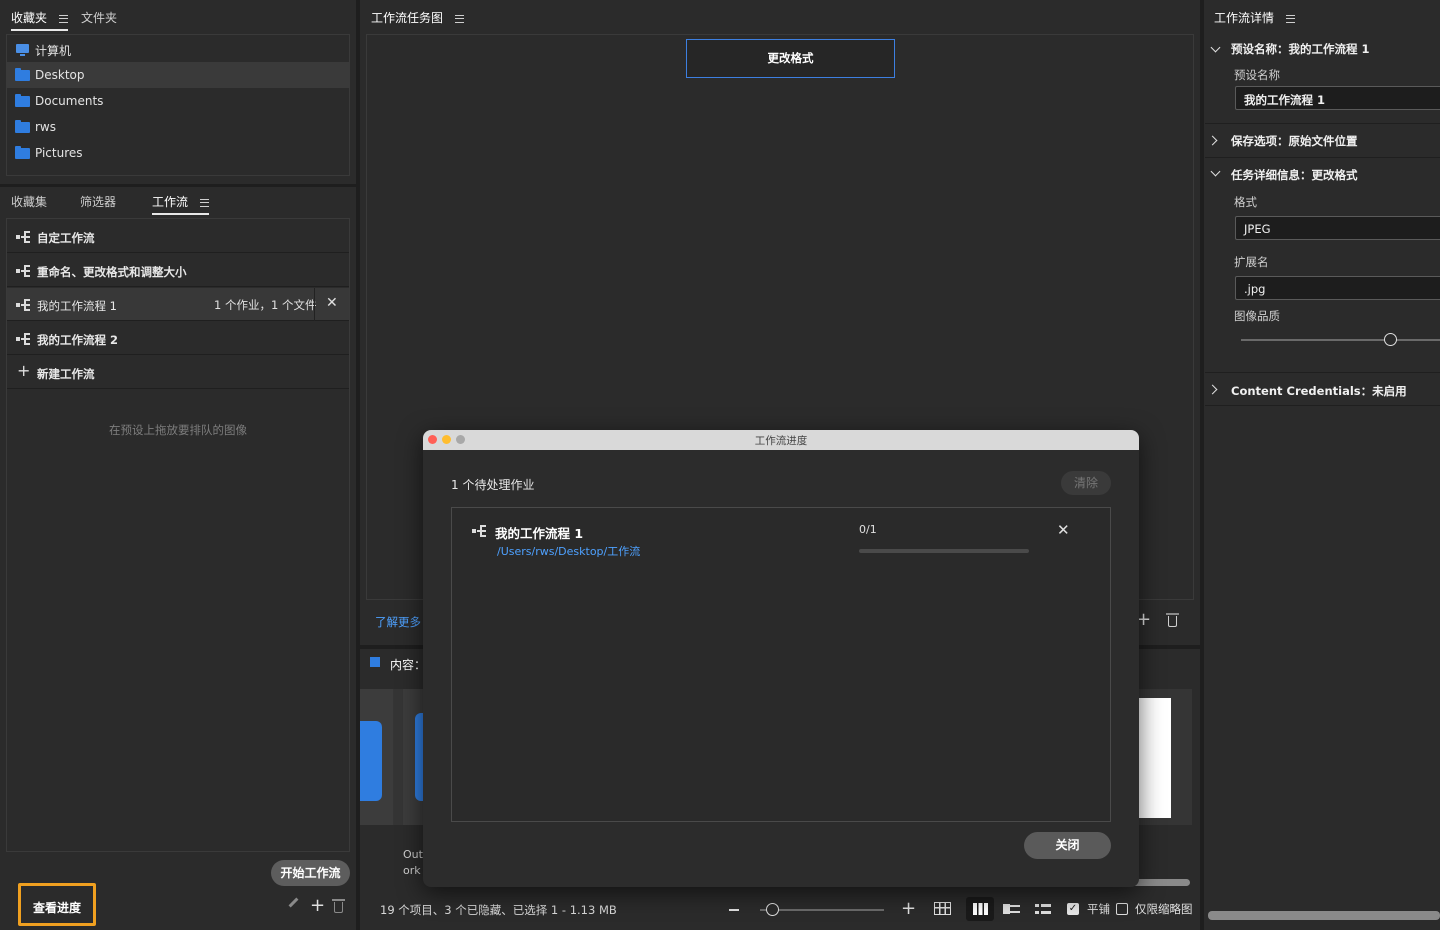 The height and width of the screenshot is (930, 1440). Describe the element at coordinates (944, 551) in the screenshot. I see `job-progress-bar` at that location.